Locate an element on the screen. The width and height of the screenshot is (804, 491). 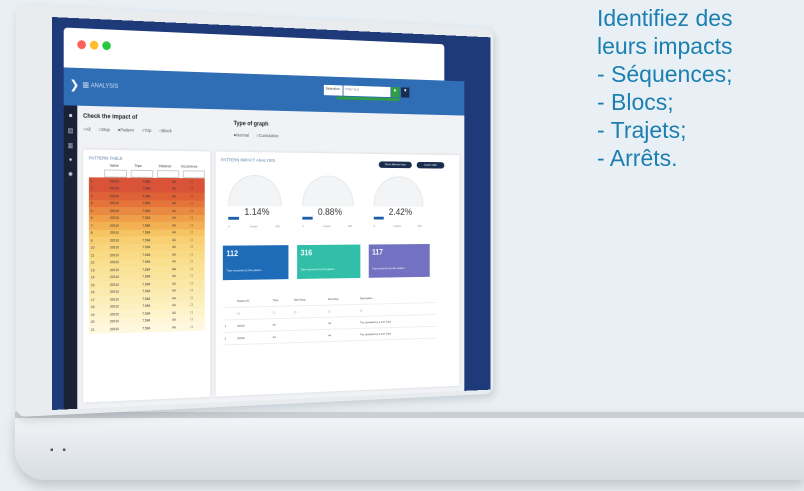
marketing-line-1: Identifiez des is located at coordinates (665, 18).